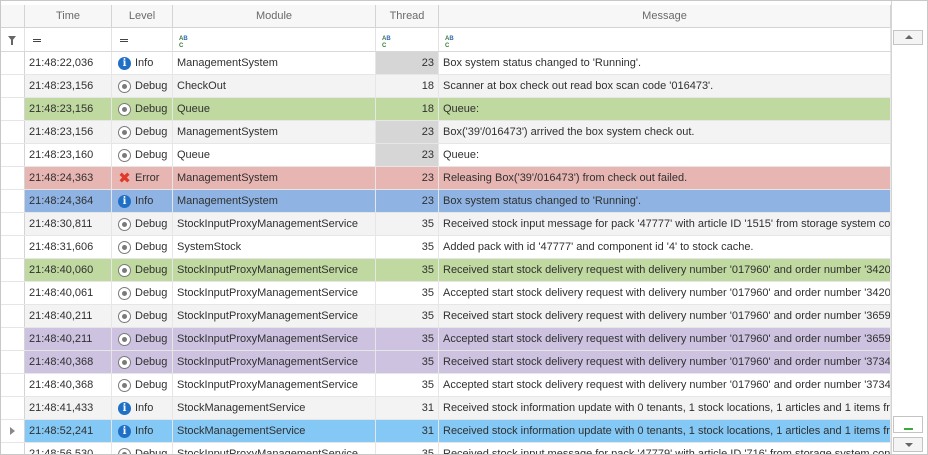 The height and width of the screenshot is (455, 928). What do you see at coordinates (144, 431) in the screenshot?
I see `level-label: Info` at bounding box center [144, 431].